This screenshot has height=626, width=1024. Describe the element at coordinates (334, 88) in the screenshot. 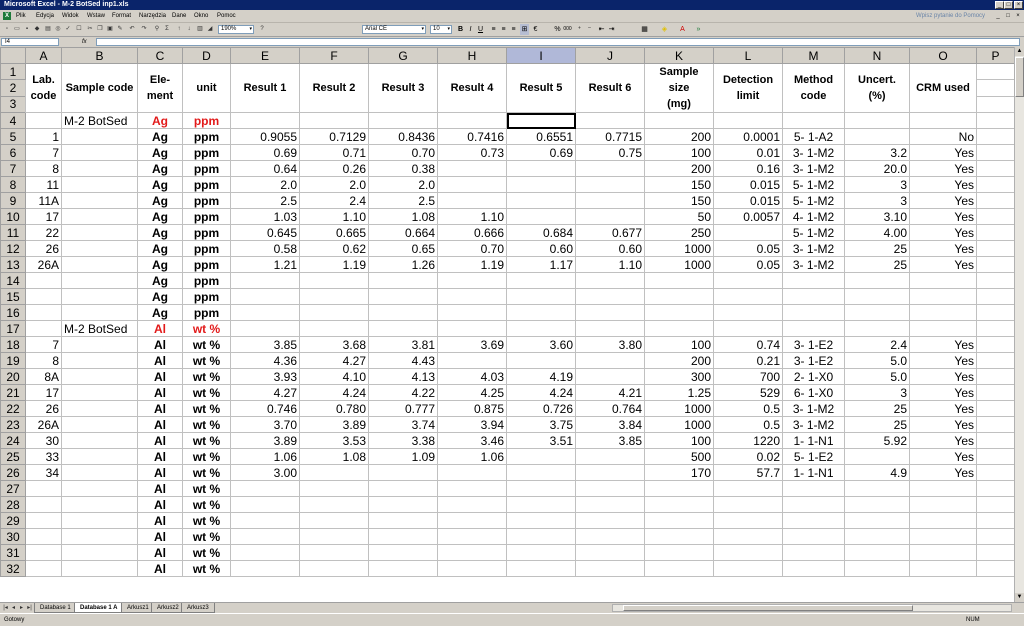

I see `header-cell: Result 2` at that location.